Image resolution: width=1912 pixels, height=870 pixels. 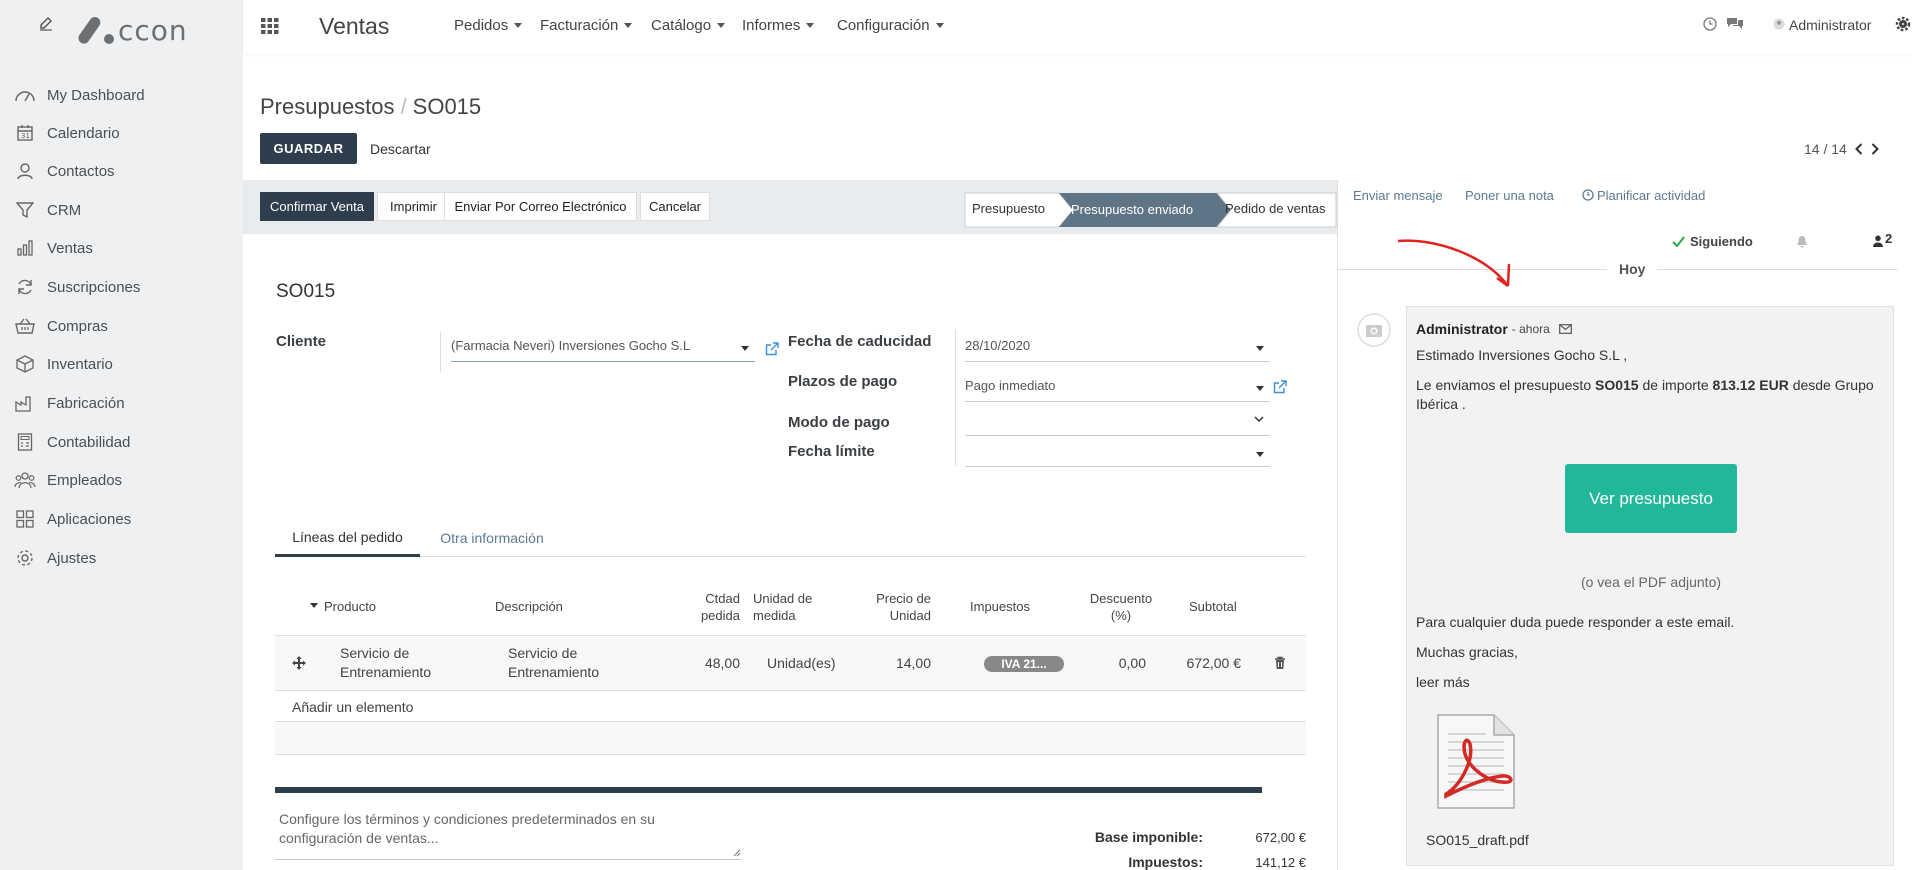 What do you see at coordinates (1117, 386) in the screenshot?
I see `payment-terms-field: Pago inmediato` at bounding box center [1117, 386].